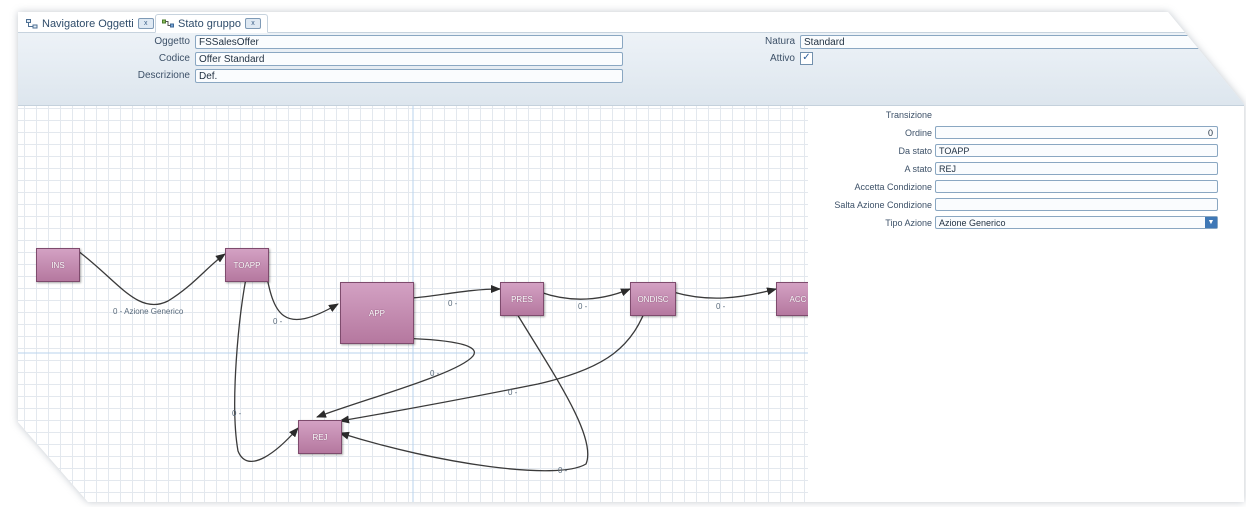 The height and width of the screenshot is (507, 1246). Describe the element at coordinates (918, 169) in the screenshot. I see `a-stato-label: A stato` at that location.